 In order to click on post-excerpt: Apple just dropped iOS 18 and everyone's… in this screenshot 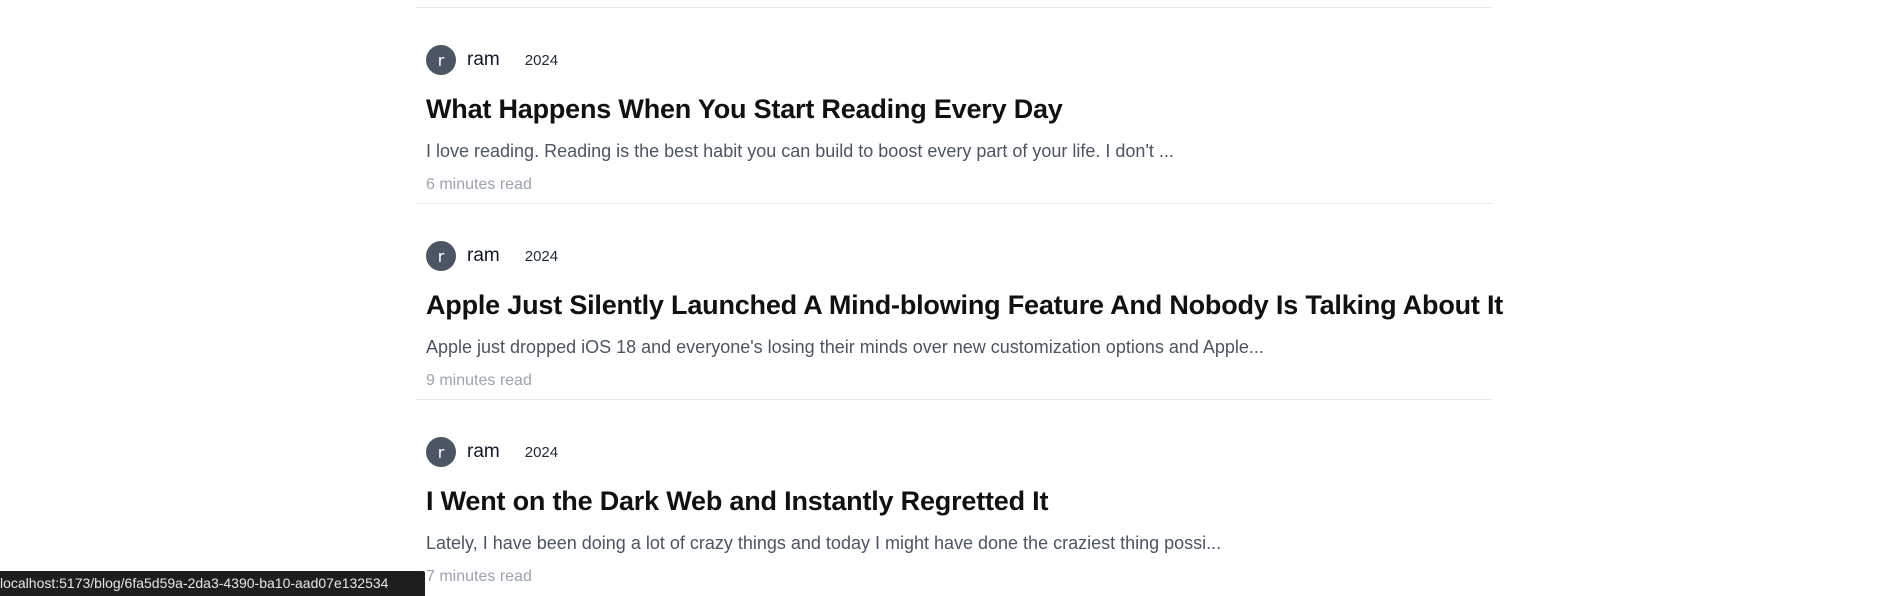, I will do `click(845, 347)`.